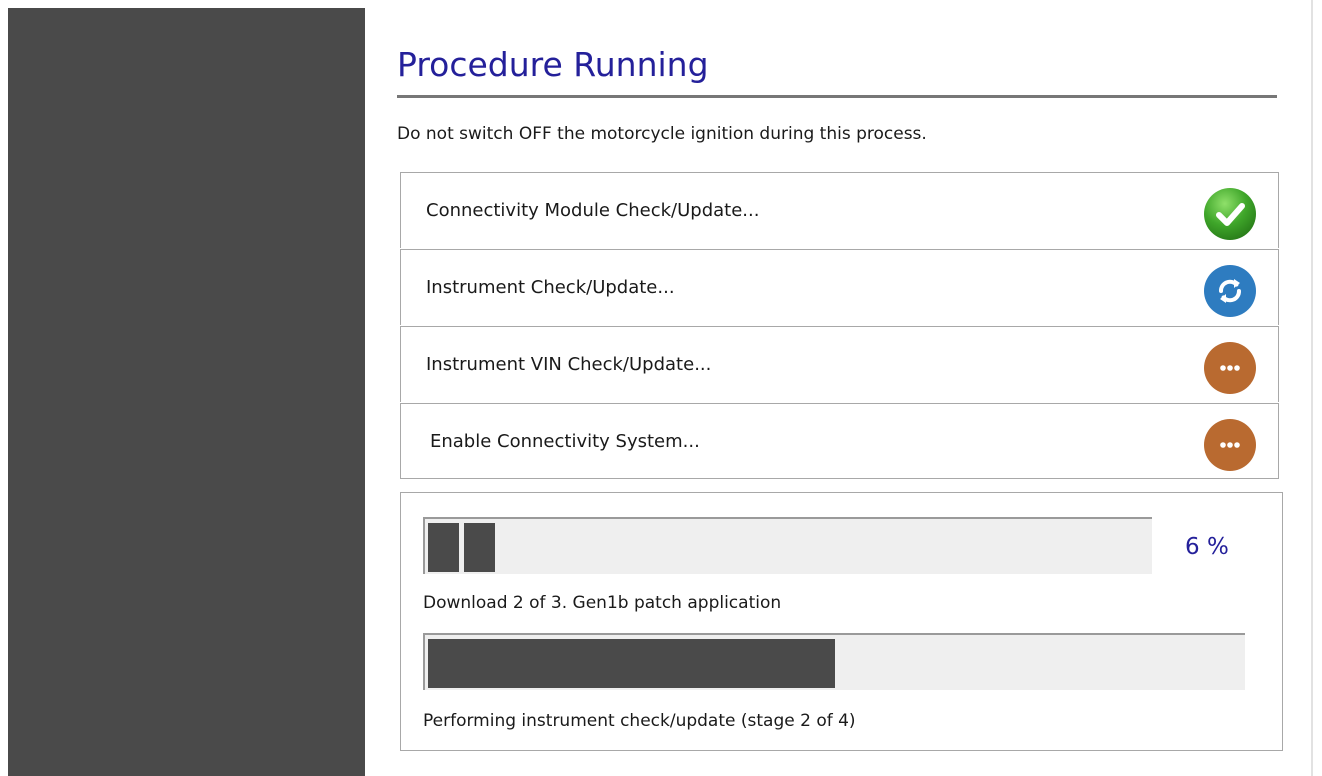 Image resolution: width=1322 pixels, height=776 pixels. What do you see at coordinates (553, 64) in the screenshot?
I see `page-title: Procedure Running` at bounding box center [553, 64].